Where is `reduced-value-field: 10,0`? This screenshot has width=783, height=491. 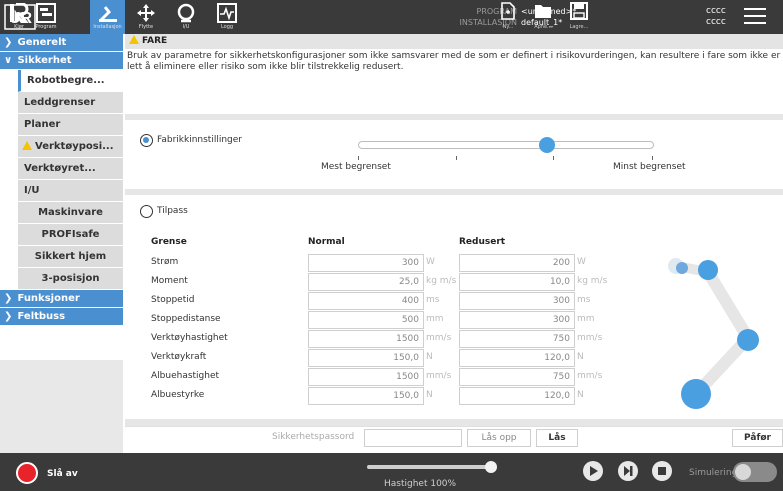
reduced-value-field: 10,0 is located at coordinates (517, 282).